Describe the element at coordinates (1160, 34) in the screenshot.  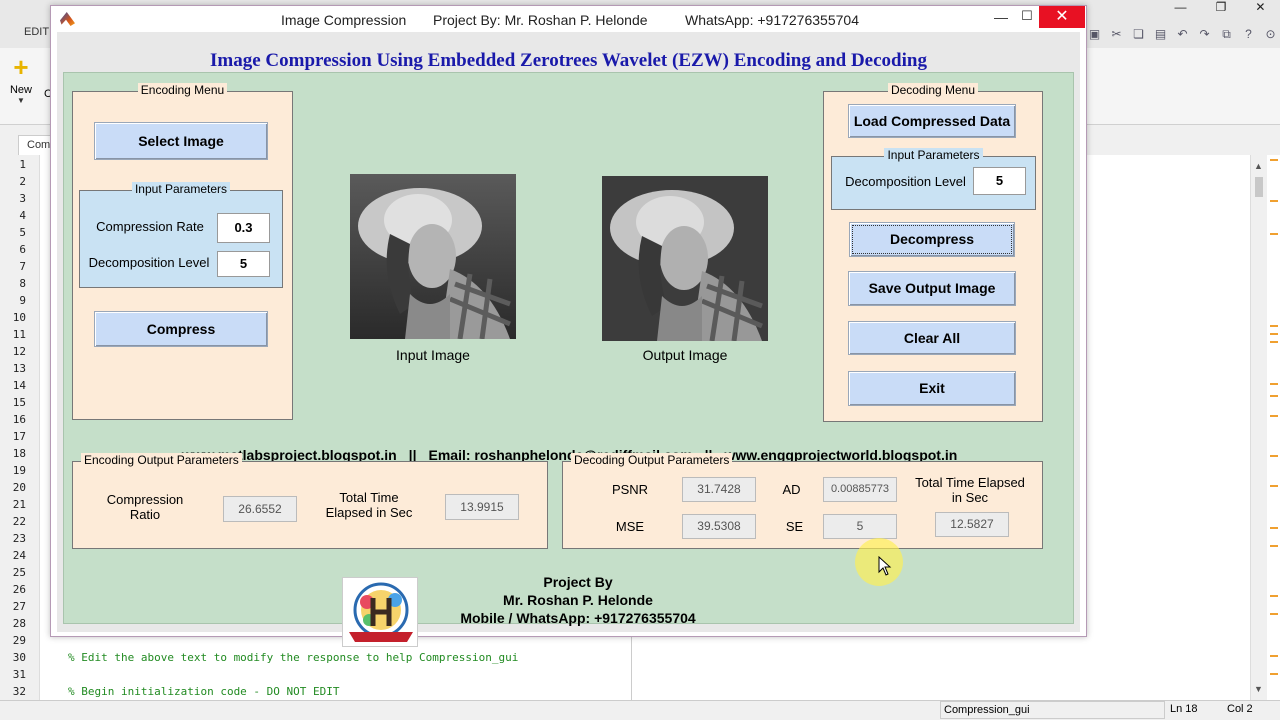
I see `paste-icon: ▤` at that location.